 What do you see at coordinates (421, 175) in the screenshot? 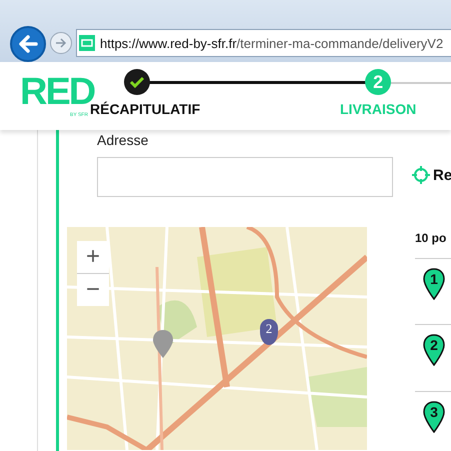
I see `crosshair-icon` at bounding box center [421, 175].